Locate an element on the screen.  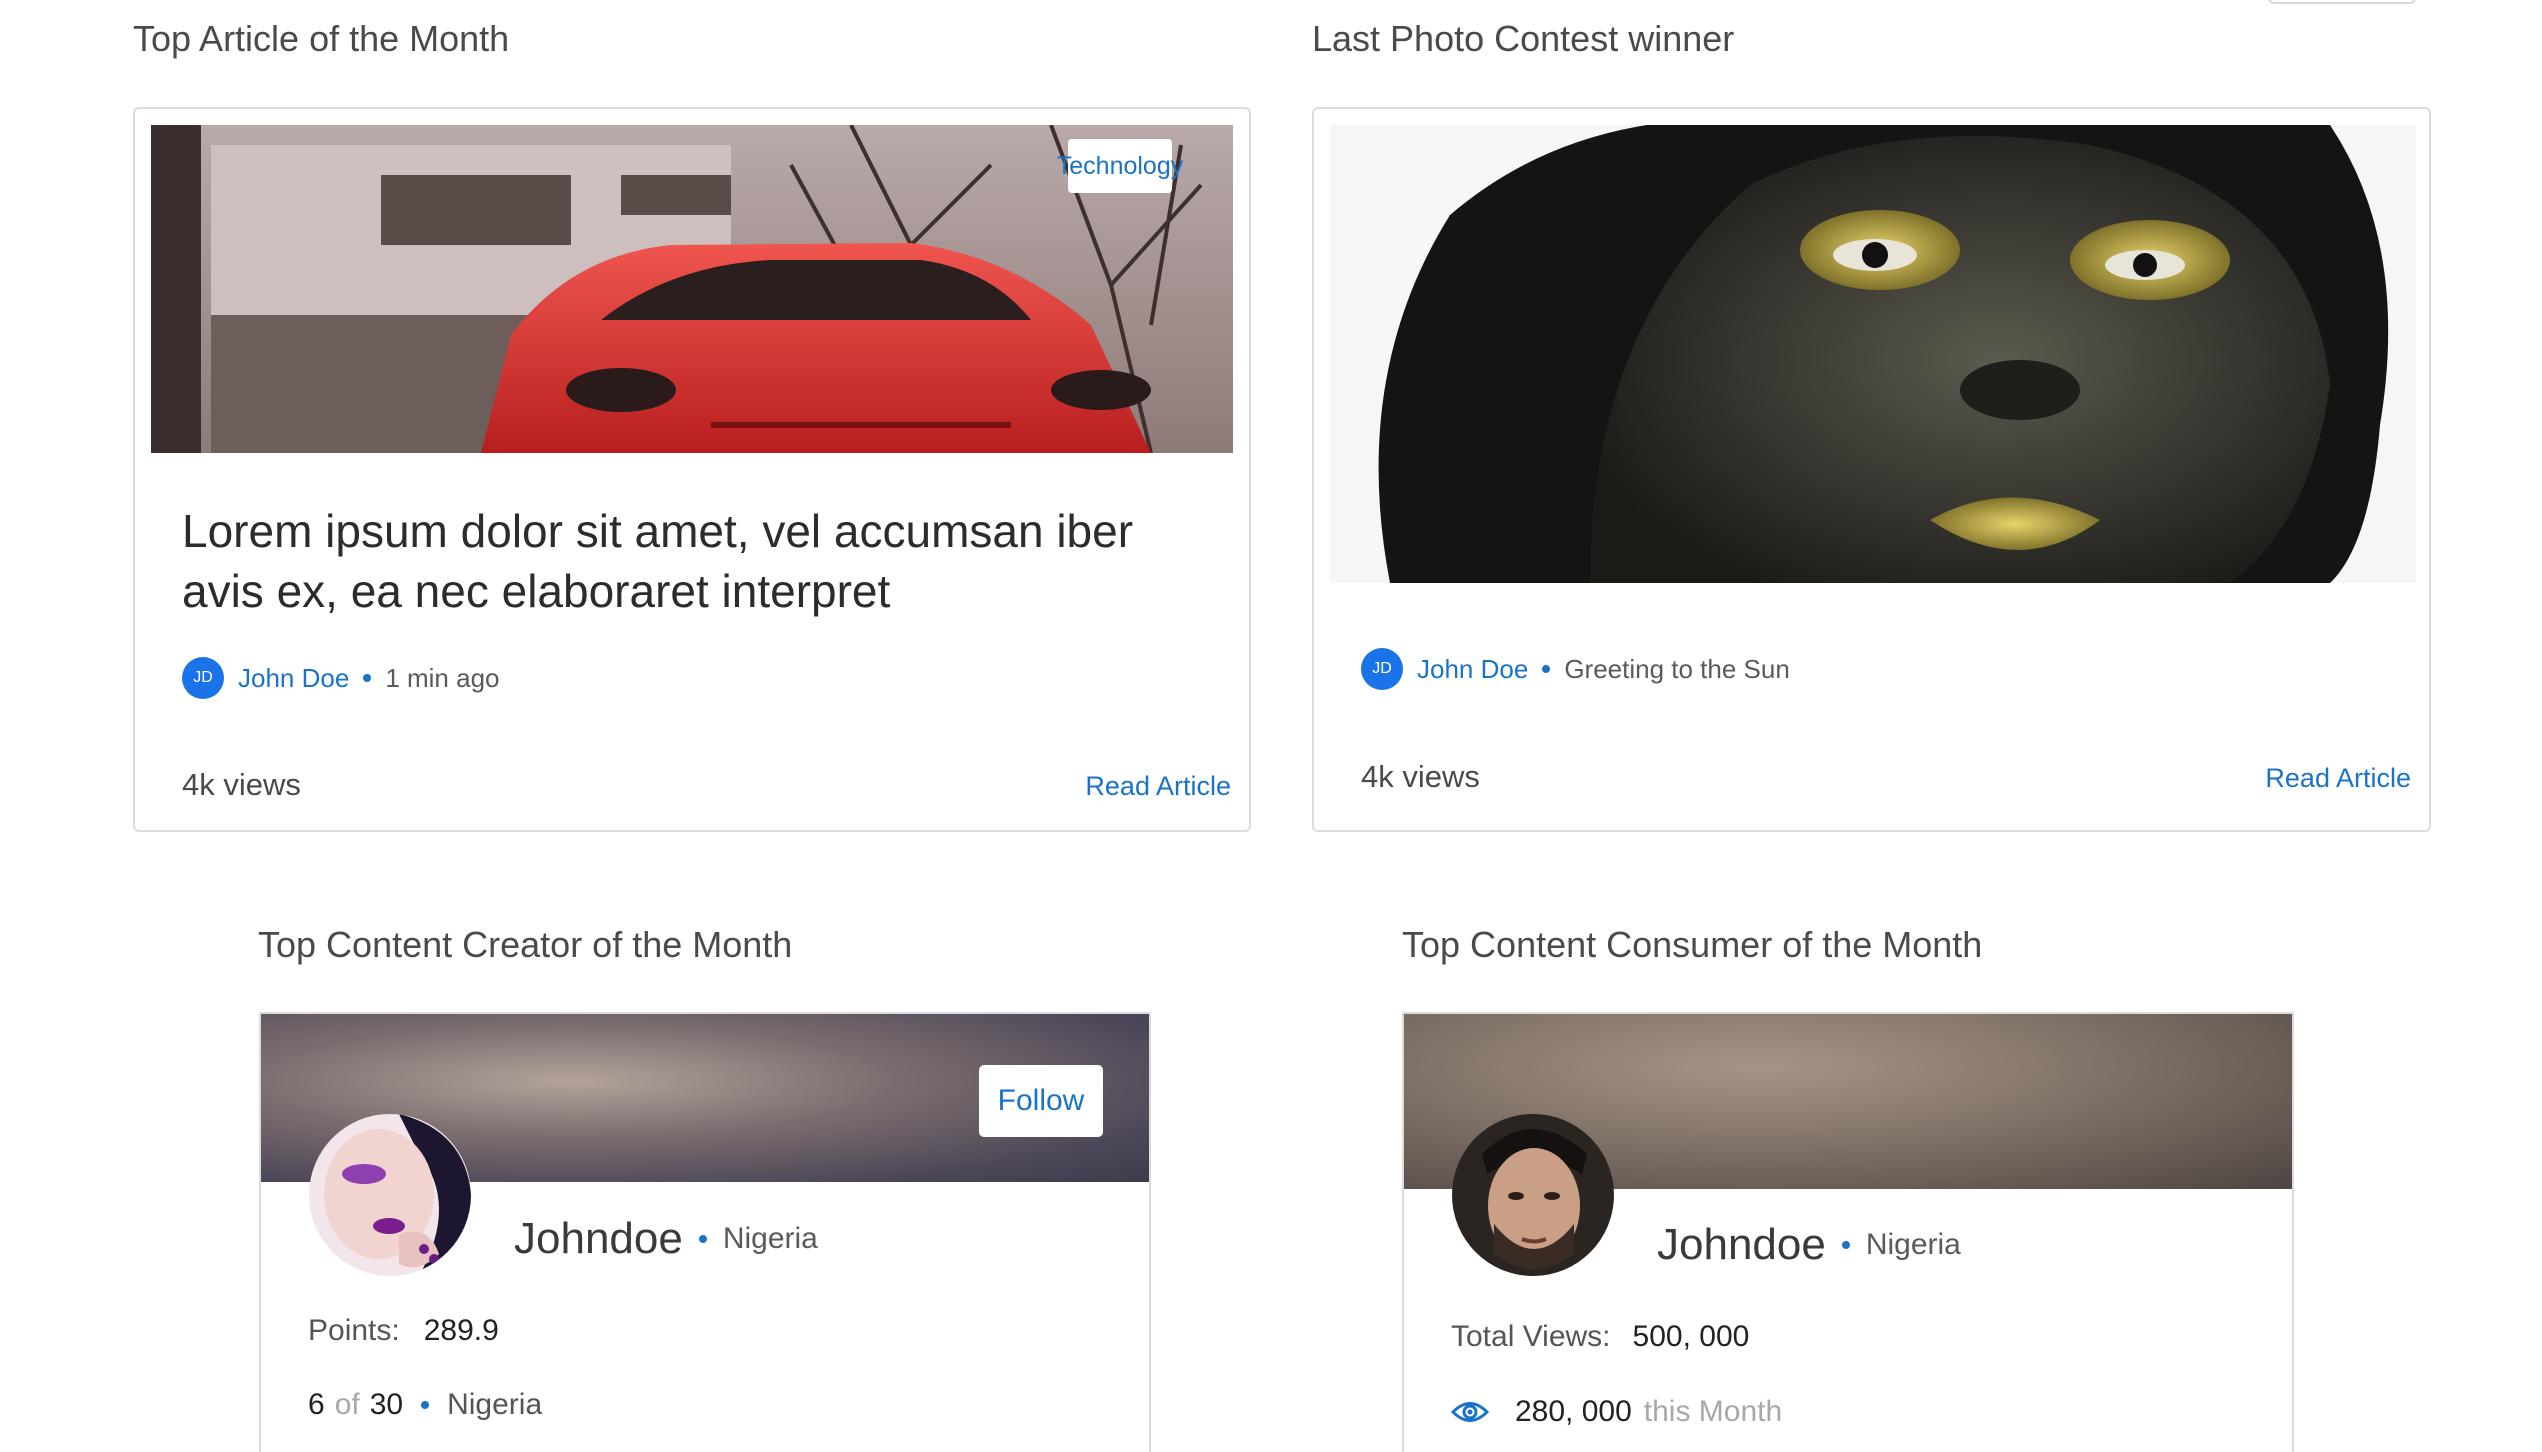
section-title-photo-contest: Last Photo Contest winner is located at coordinates (1523, 38).